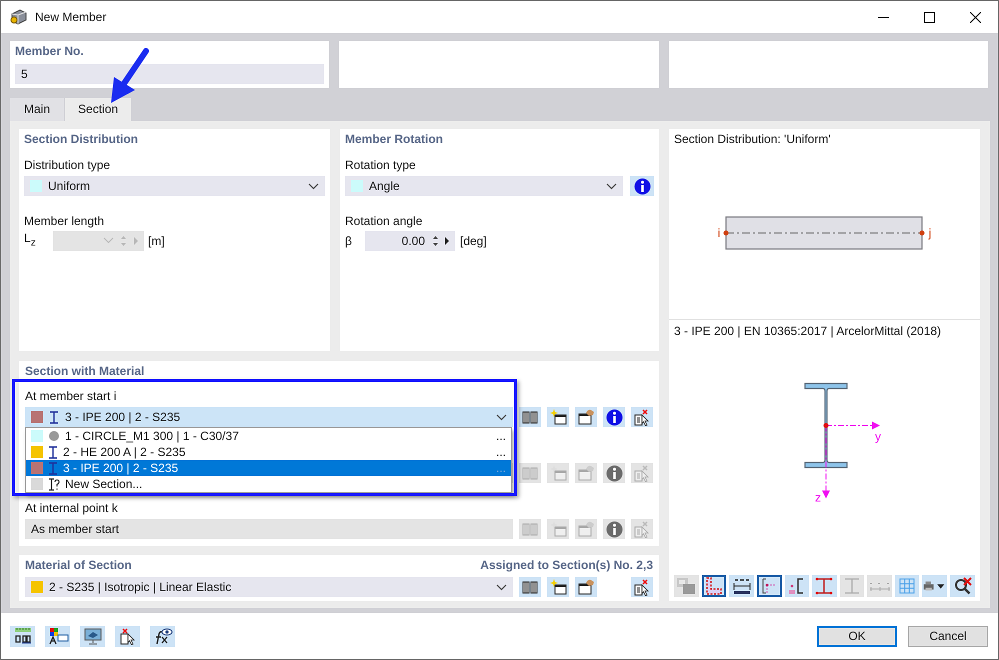 The width and height of the screenshot is (999, 660). I want to click on field-label: Member No., so click(50, 51).